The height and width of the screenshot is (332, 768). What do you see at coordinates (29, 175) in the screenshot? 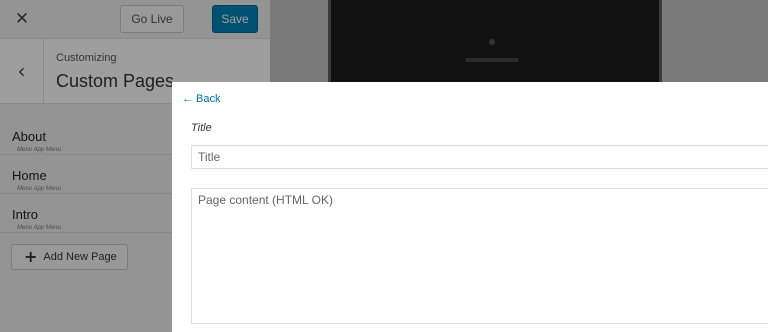
I see `list-item-label: Home` at bounding box center [29, 175].